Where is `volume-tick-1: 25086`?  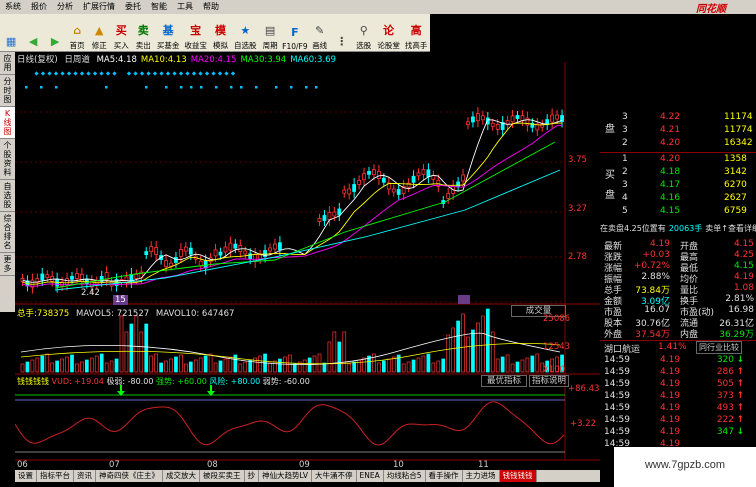 volume-tick-1: 25086 is located at coordinates (557, 319).